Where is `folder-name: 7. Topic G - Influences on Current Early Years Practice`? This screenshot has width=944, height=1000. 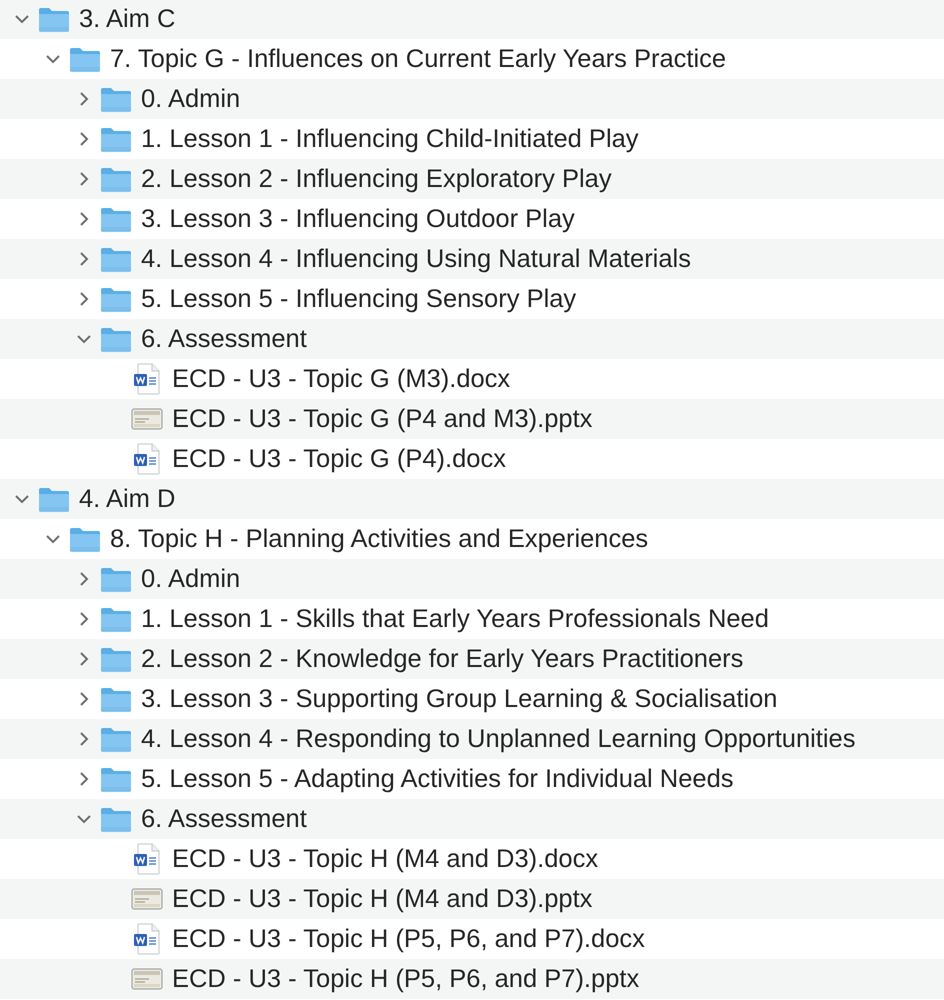
folder-name: 7. Topic G - Influences on Current Early Years Practice is located at coordinates (418, 59).